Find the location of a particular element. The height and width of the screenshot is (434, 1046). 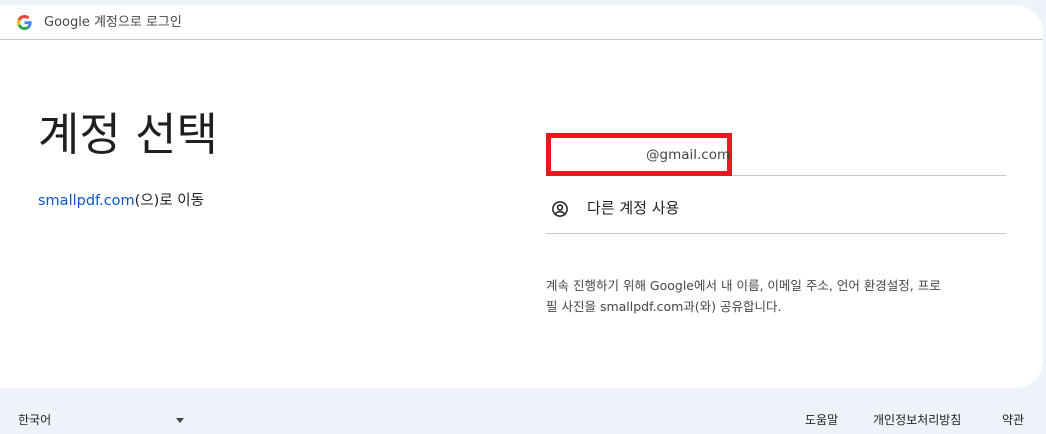

language-select: 한국어 is located at coordinates (103, 420).